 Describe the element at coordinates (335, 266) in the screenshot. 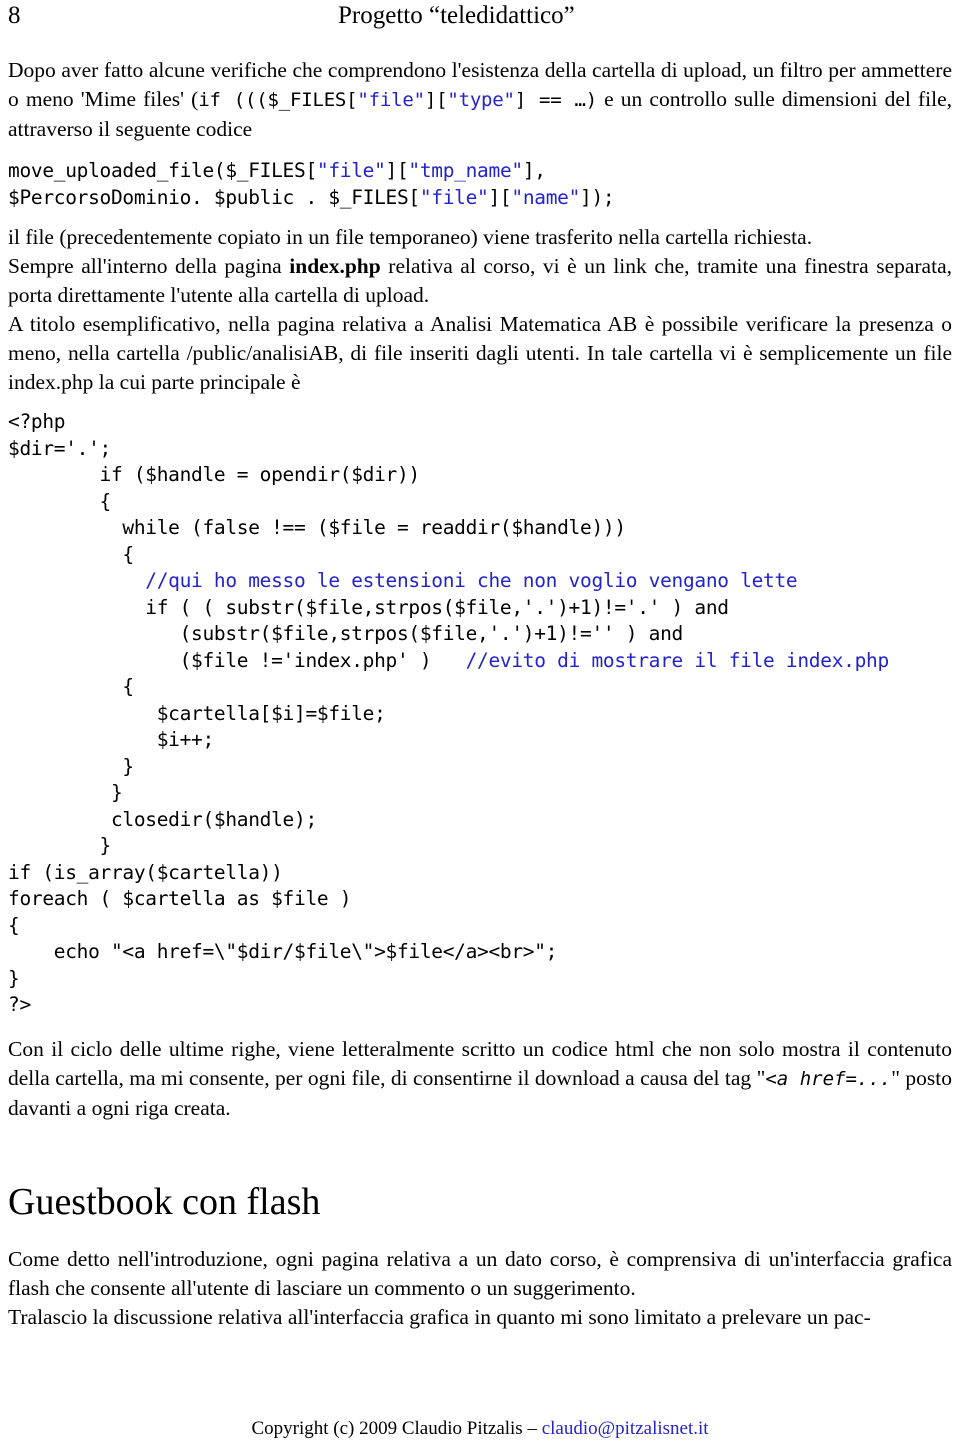

I see `inline-bold-indexphp: index.php` at that location.